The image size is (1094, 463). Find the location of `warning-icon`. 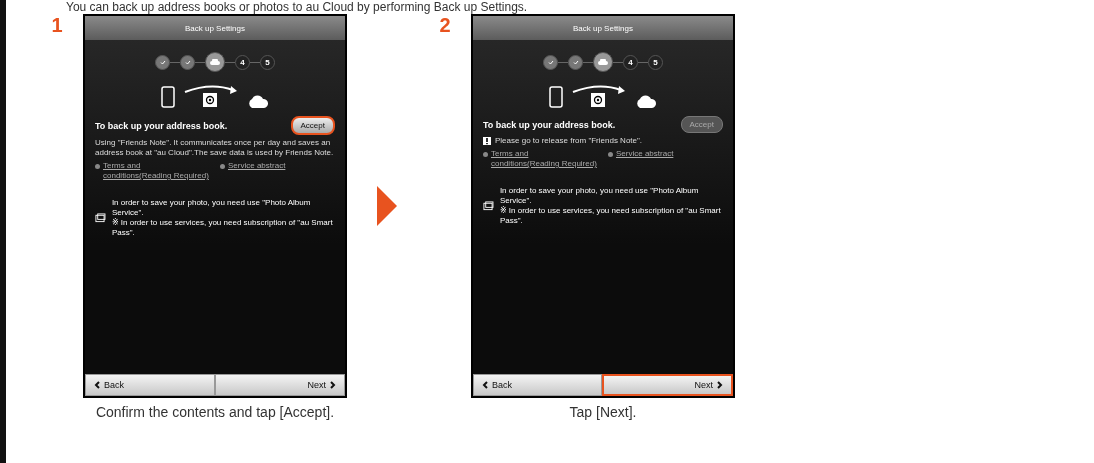

warning-icon is located at coordinates (487, 141).